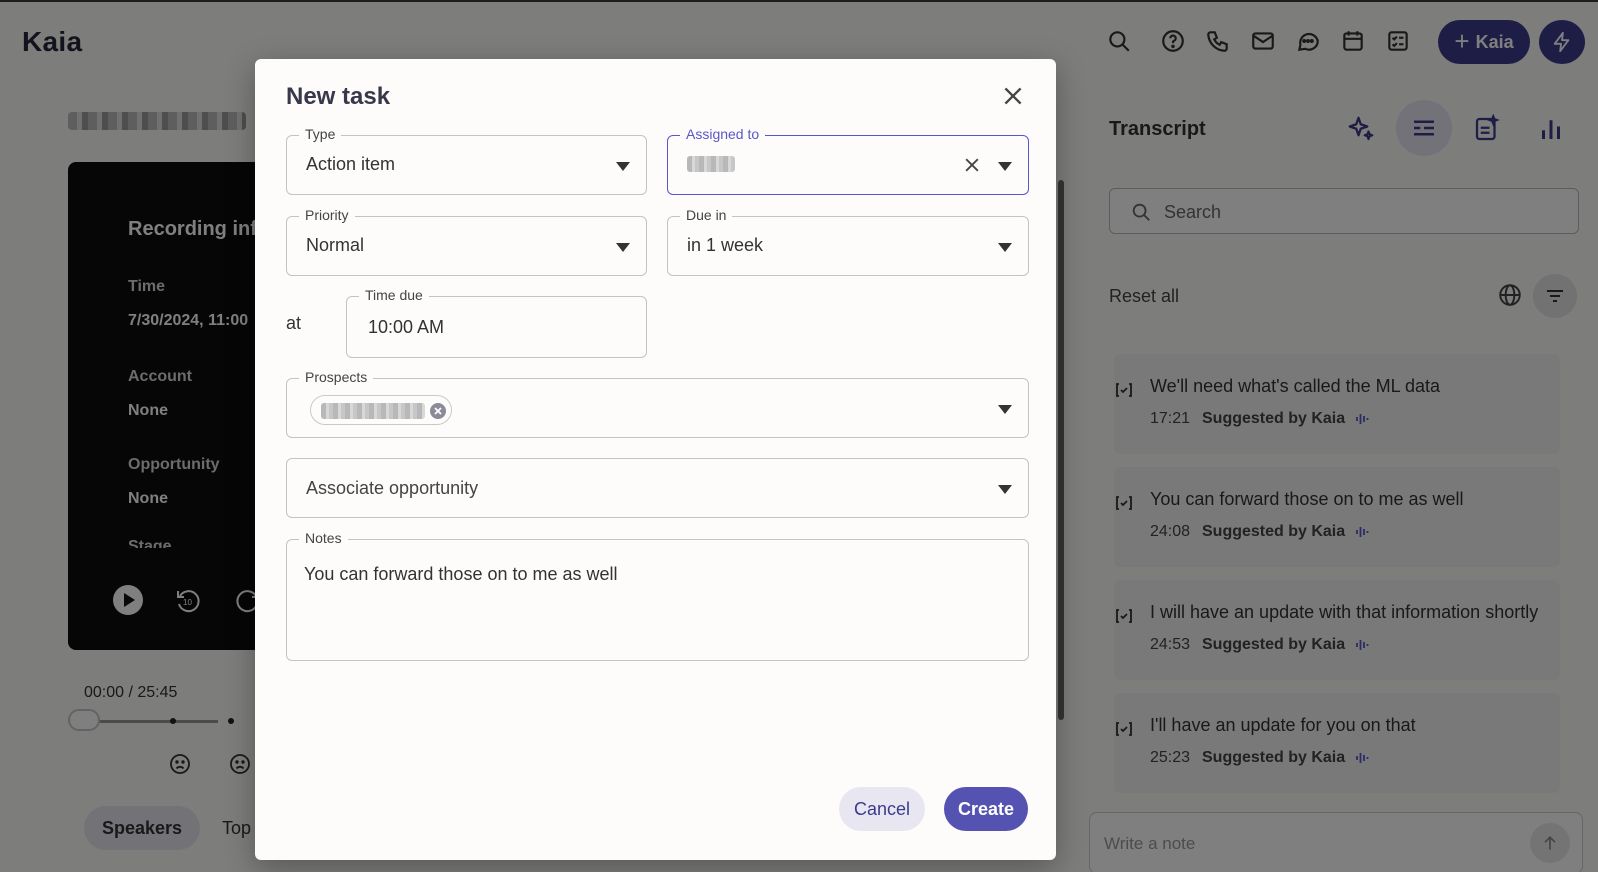 The width and height of the screenshot is (1598, 872). I want to click on at-label: at, so click(294, 323).